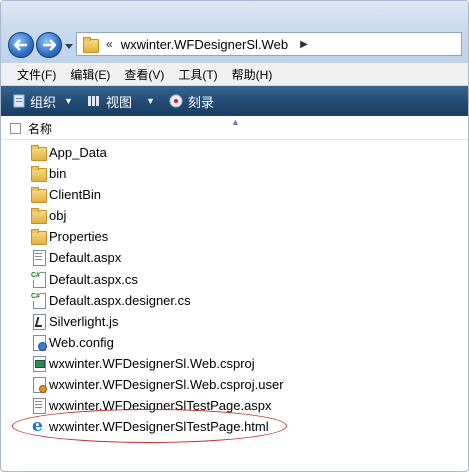 The height and width of the screenshot is (472, 469). What do you see at coordinates (204, 44) in the screenshot?
I see `address-path: wxwinter.WFDesignerSl.Web` at bounding box center [204, 44].